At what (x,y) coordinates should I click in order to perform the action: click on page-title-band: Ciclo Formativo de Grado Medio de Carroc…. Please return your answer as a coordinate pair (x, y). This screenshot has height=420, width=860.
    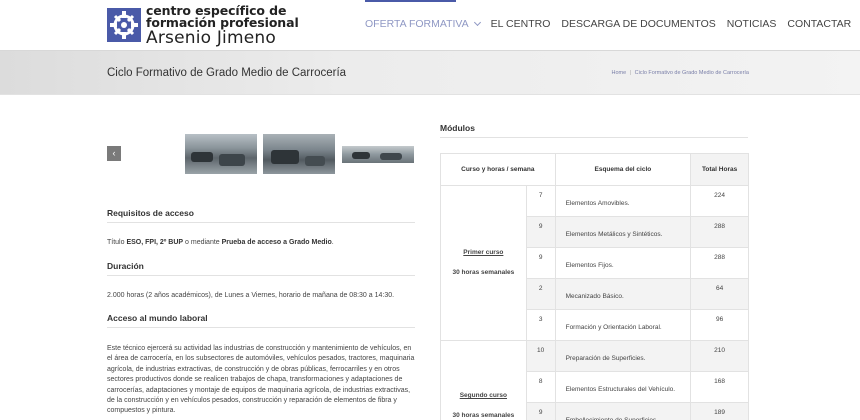
    Looking at the image, I should click on (430, 72).